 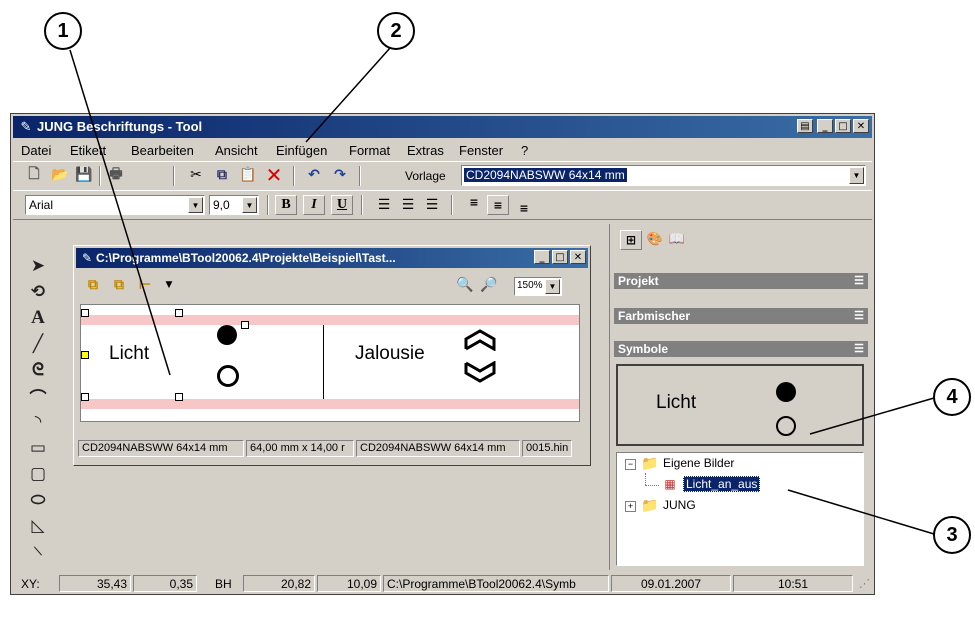 What do you see at coordinates (120, 212) in the screenshot?
I see `callout-1-line` at bounding box center [120, 212].